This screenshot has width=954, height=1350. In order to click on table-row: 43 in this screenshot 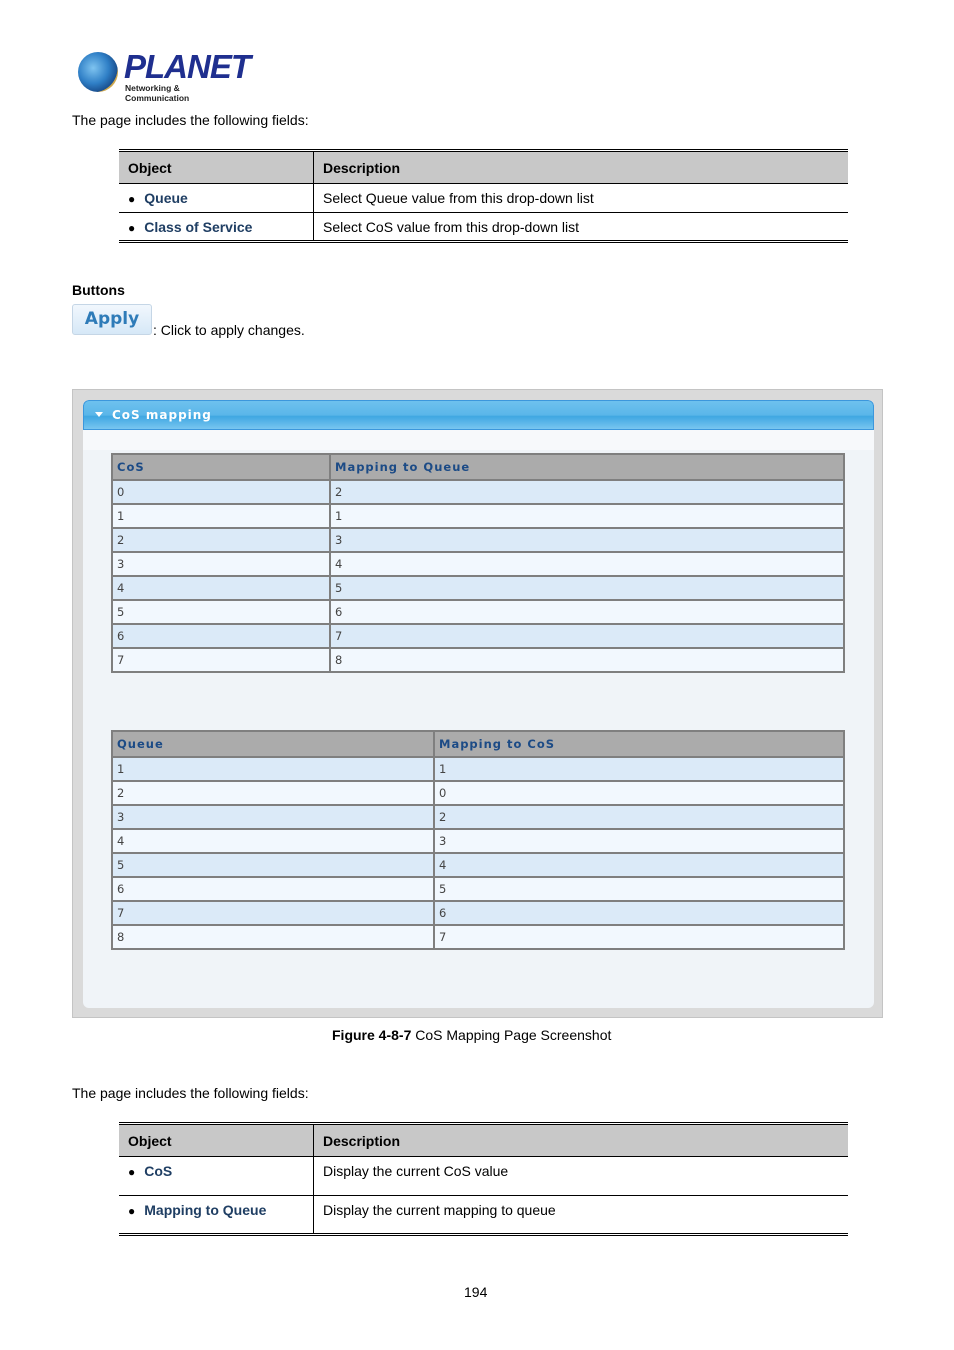, I will do `click(478, 841)`.